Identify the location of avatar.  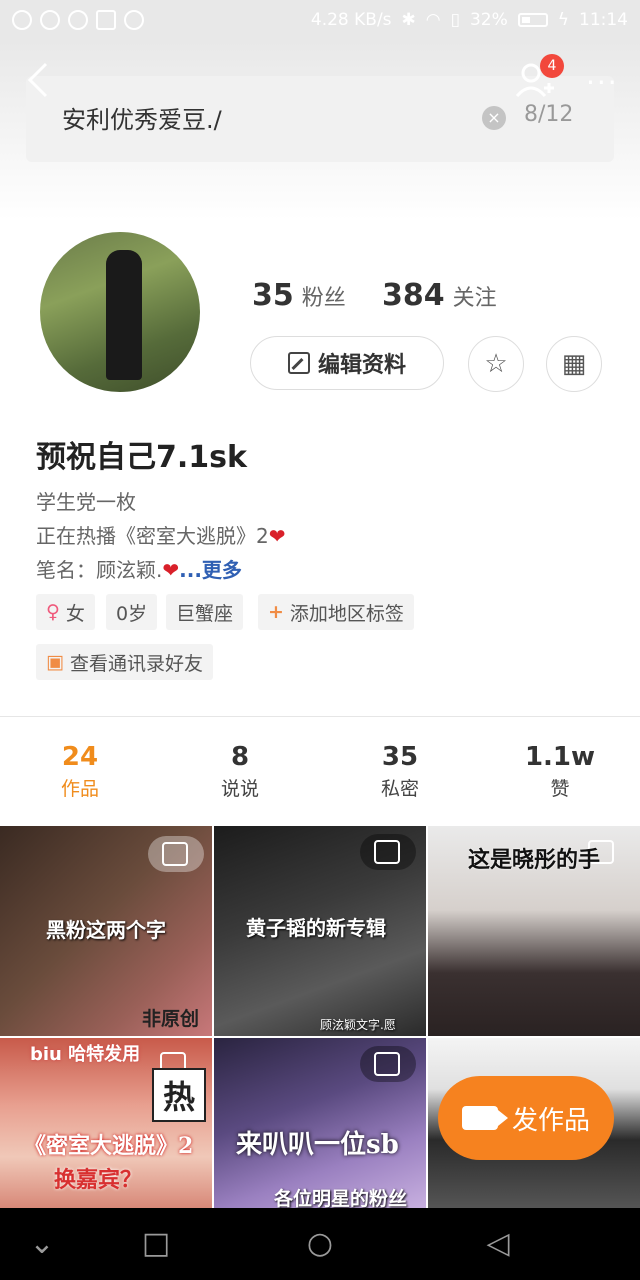
(120, 312).